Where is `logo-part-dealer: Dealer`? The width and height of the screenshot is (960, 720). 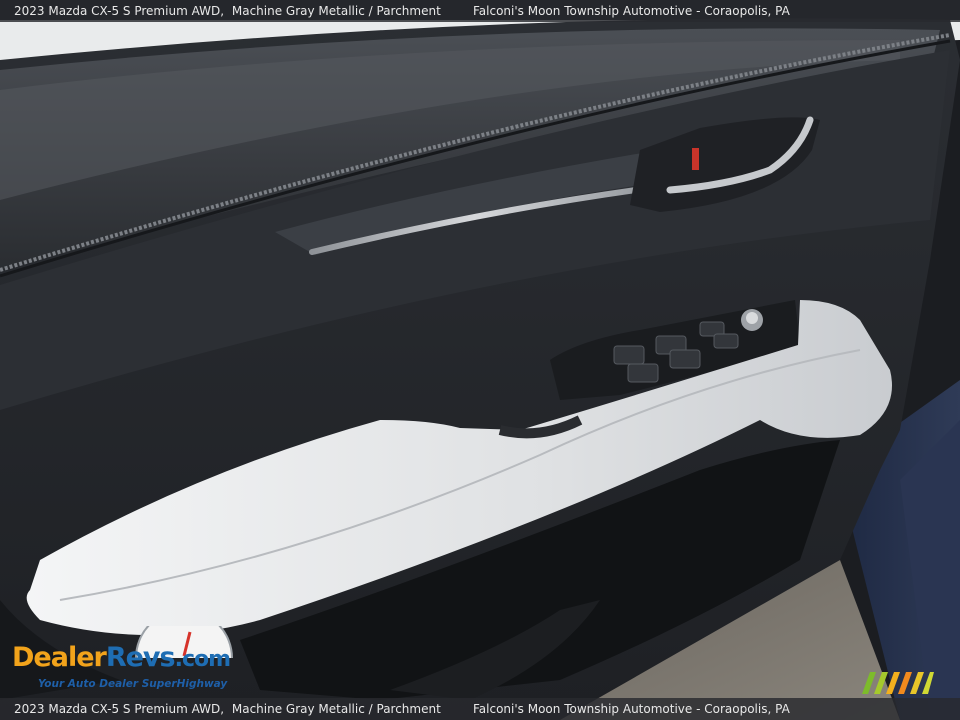 logo-part-dealer: Dealer is located at coordinates (59, 657).